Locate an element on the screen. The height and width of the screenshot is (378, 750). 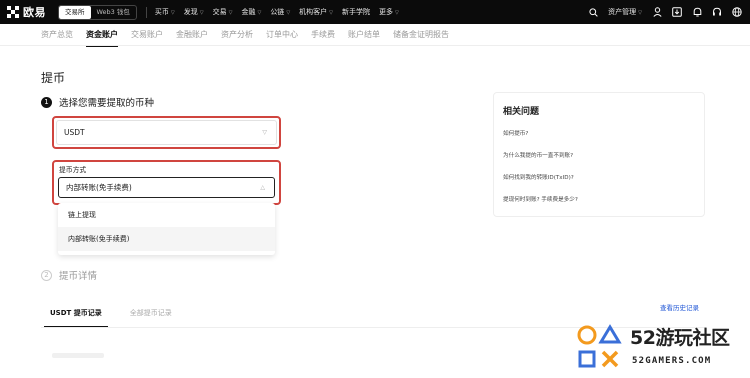
page-title: 提币 is located at coordinates (53, 78).